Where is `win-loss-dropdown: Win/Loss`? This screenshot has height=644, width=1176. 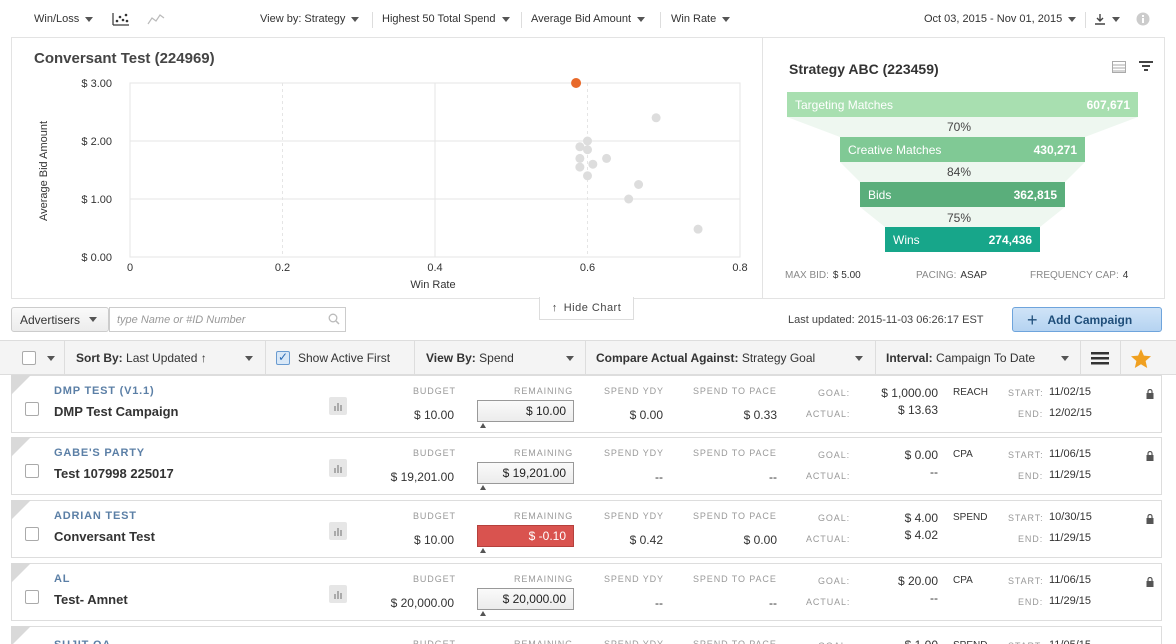 win-loss-dropdown: Win/Loss is located at coordinates (64, 19).